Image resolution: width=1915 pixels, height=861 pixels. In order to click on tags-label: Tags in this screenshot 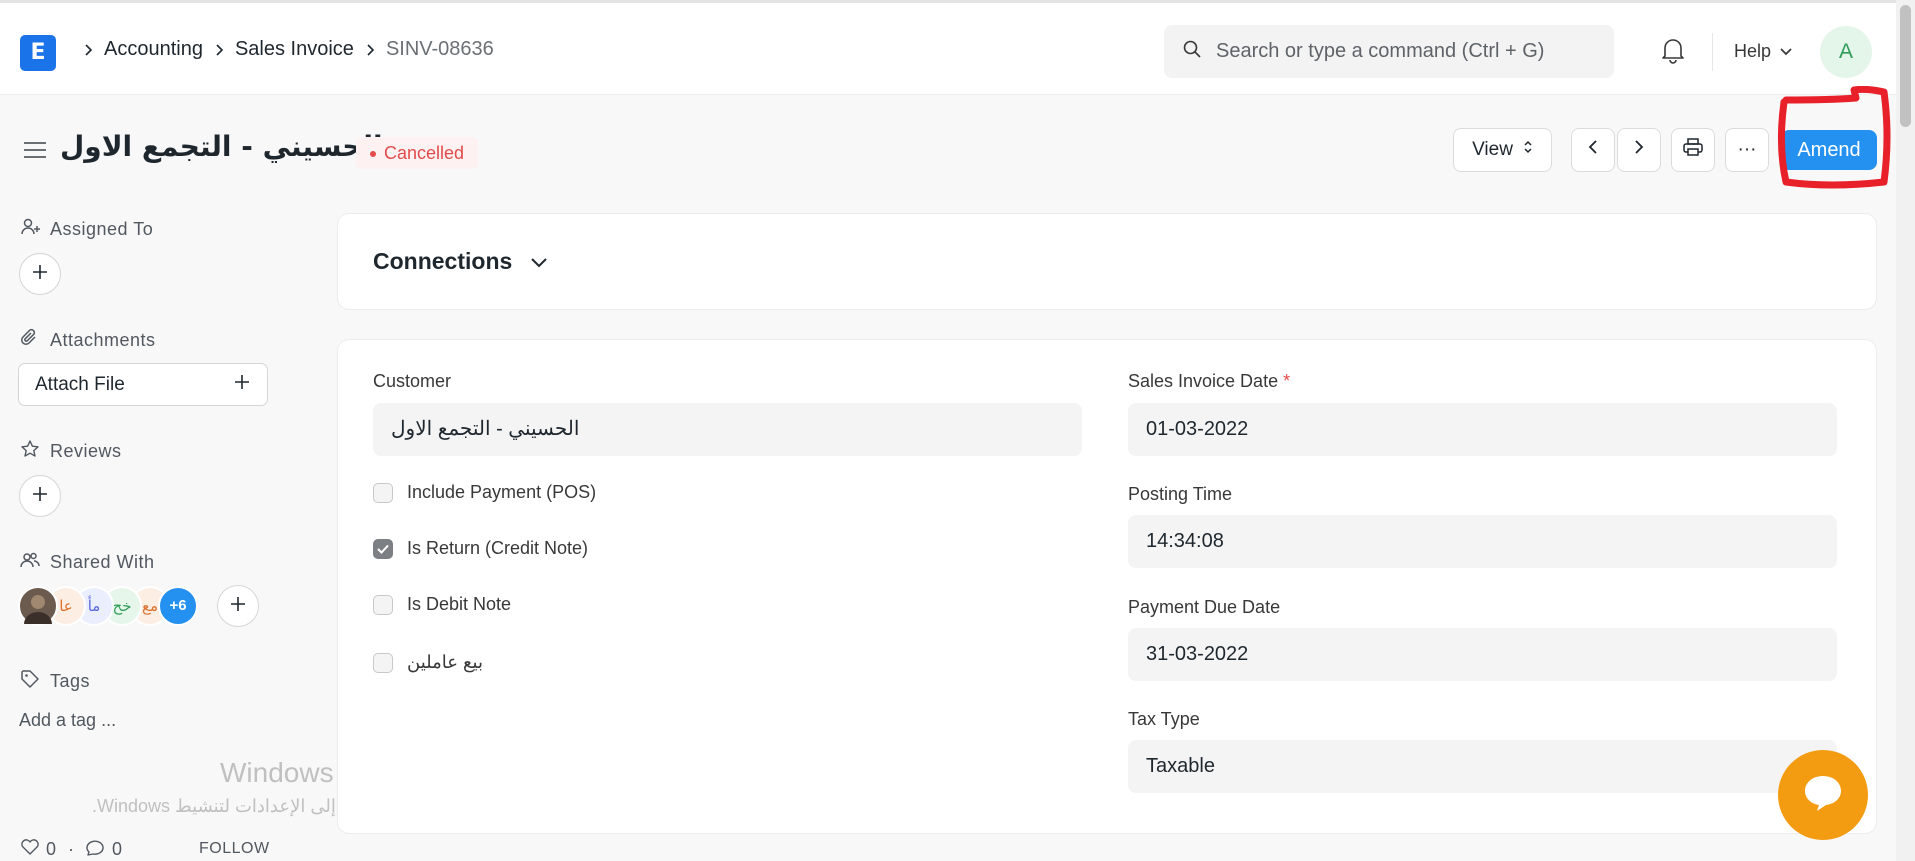, I will do `click(70, 681)`.